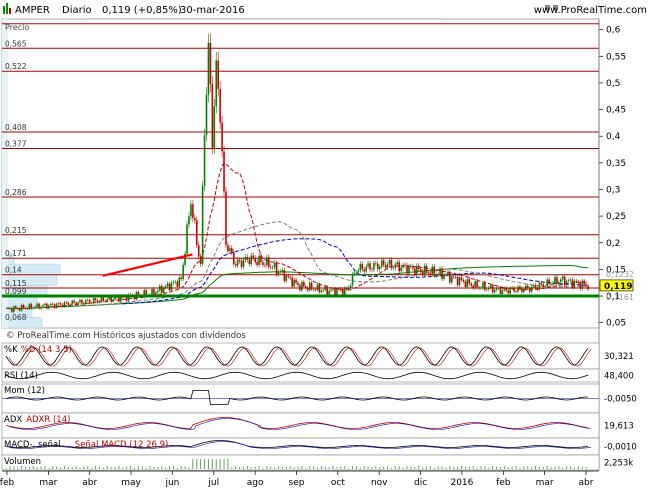 The image size is (650, 490). Describe the element at coordinates (619, 357) in the screenshot. I see `panel-value: 30,321` at that location.